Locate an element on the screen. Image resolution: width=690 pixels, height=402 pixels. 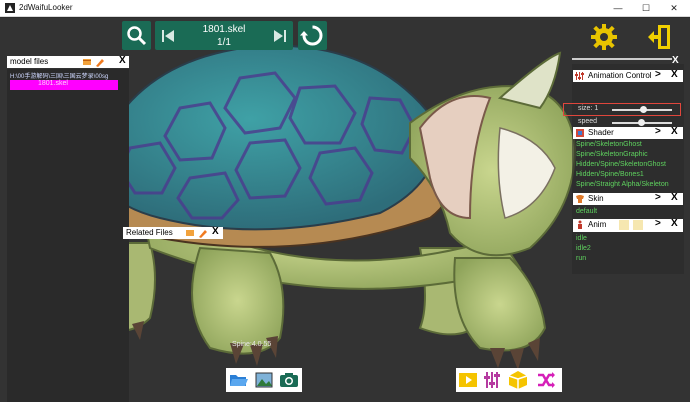
title-bar: 2dWaifuLooker — ☐ ✕ is located at coordinates (345, 8).